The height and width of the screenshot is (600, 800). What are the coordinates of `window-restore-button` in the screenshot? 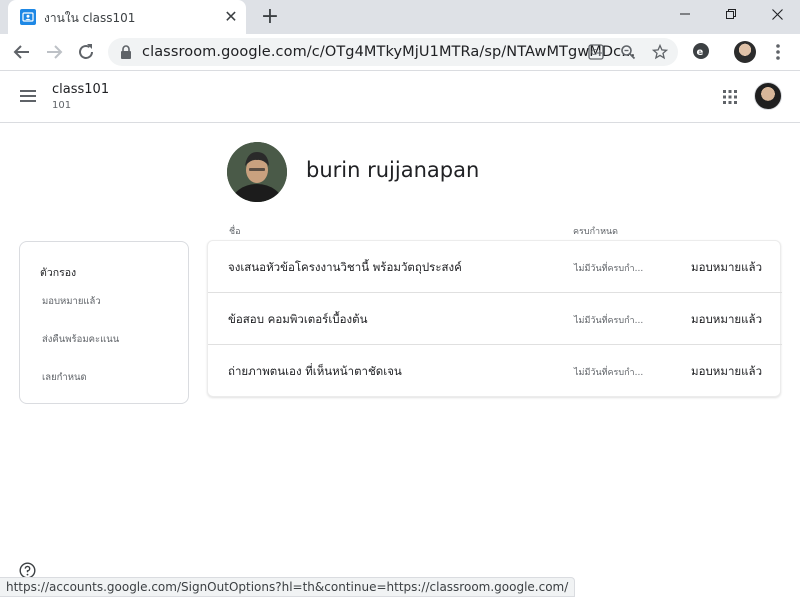 It's located at (731, 15).